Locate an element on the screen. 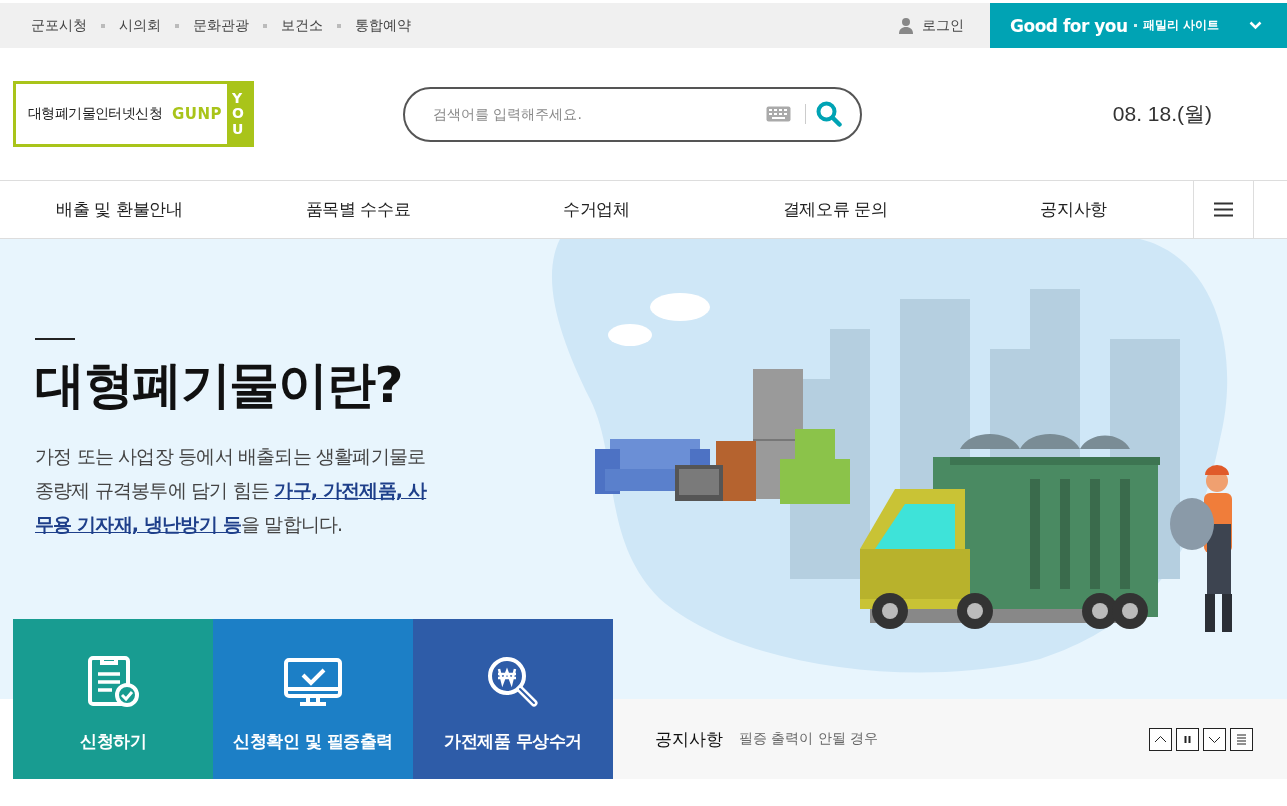  quick-link-tile: 신청확인 및 필증출력 is located at coordinates (313, 699).